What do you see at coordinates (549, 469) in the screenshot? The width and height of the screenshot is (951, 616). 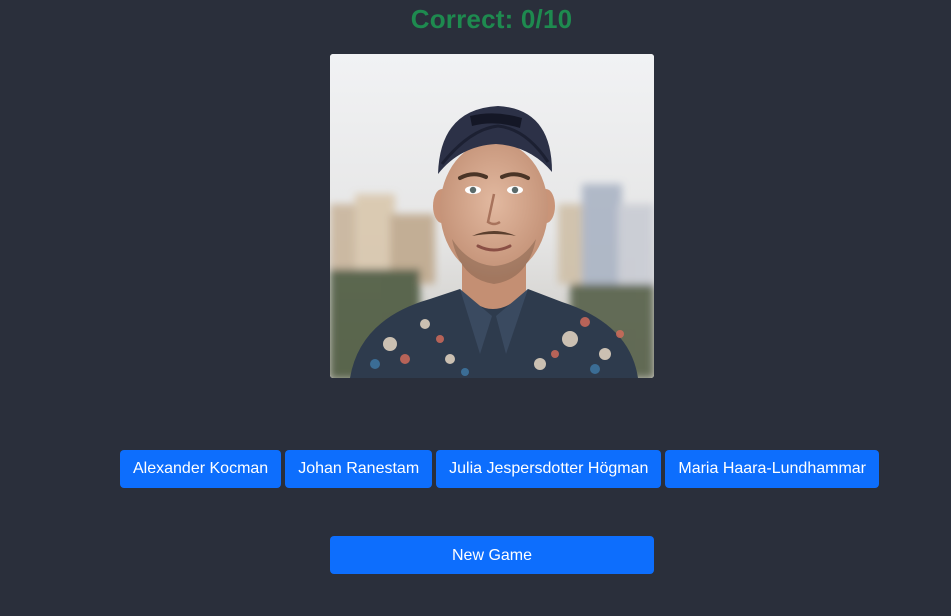 I see `answer-button-julia-jespersdotter-hogman: Julia Jespersdotter Högman` at bounding box center [549, 469].